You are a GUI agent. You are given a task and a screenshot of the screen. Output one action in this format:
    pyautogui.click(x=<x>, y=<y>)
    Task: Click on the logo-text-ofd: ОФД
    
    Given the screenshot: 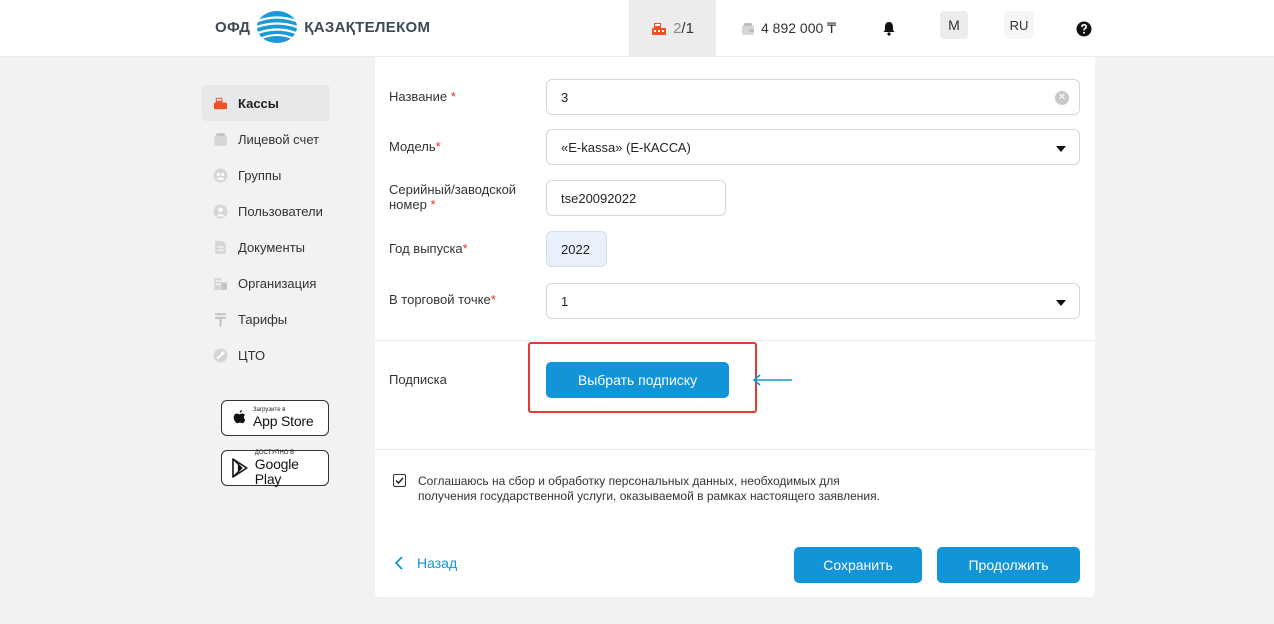 What is the action you would take?
    pyautogui.click(x=233, y=27)
    